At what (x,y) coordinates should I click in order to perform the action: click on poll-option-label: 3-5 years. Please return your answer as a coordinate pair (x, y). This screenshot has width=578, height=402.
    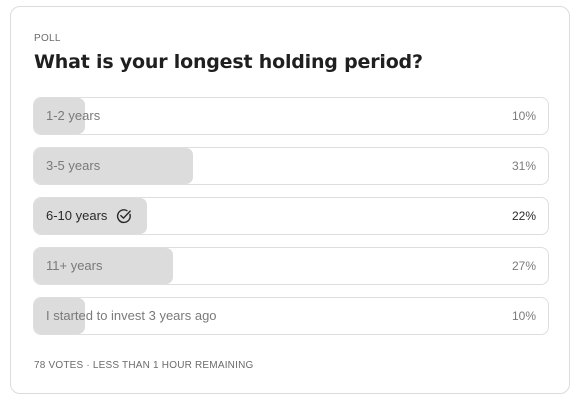
    Looking at the image, I should click on (73, 166).